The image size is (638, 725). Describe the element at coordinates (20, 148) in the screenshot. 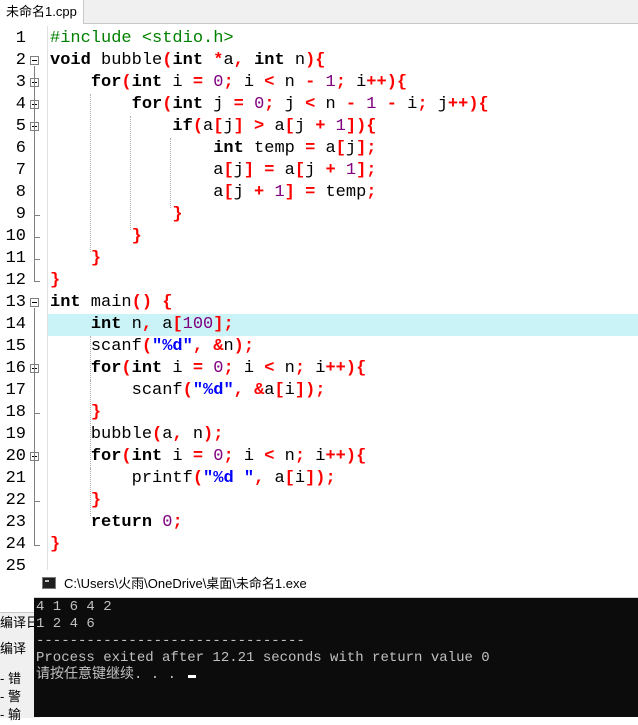

I see `line-number: 6` at that location.